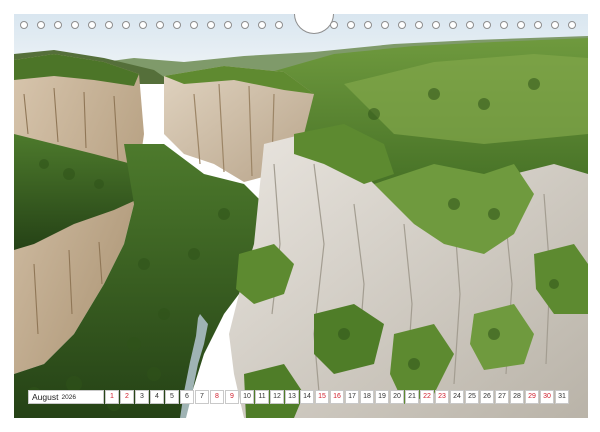 Image resolution: width=600 pixels, height=432 pixels. Describe the element at coordinates (427, 397) in the screenshot. I see `day-cell: 22` at that location.